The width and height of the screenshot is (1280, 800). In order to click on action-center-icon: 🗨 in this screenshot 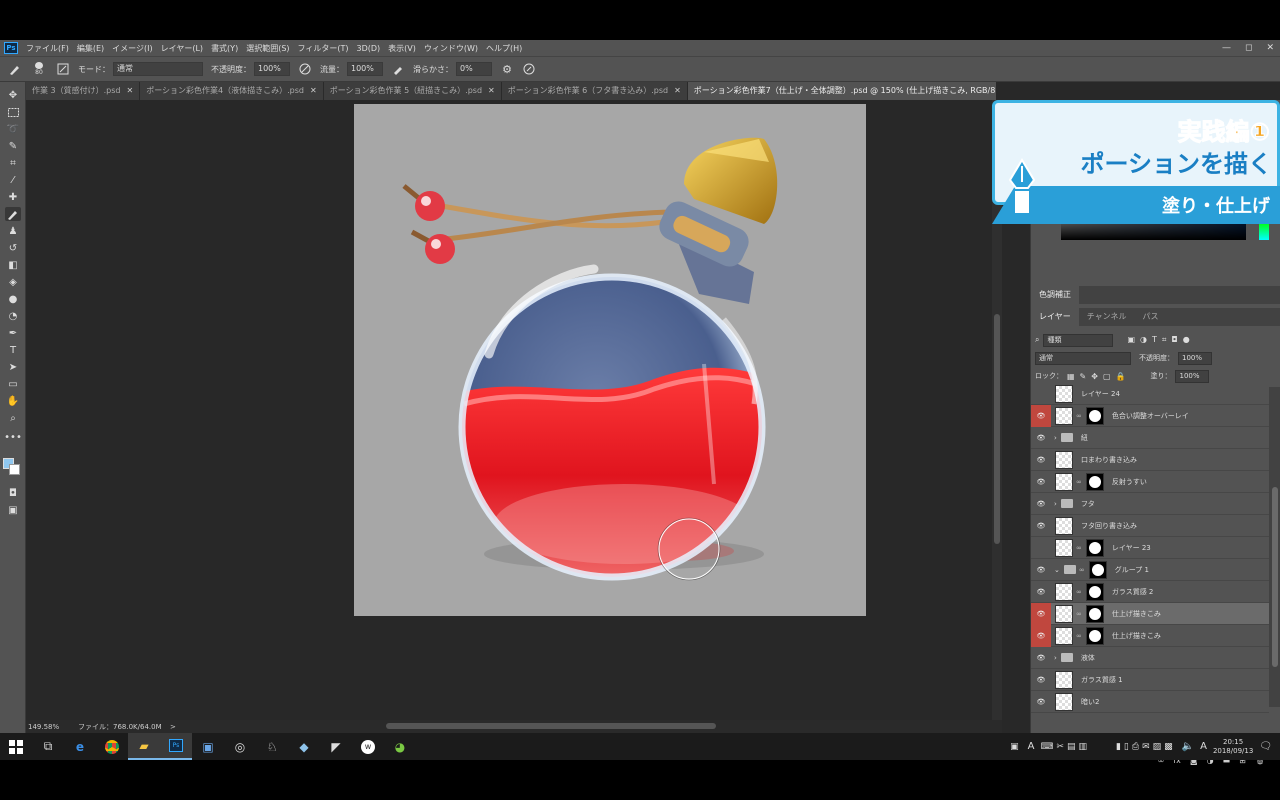, I will do `click(1265, 746)`.